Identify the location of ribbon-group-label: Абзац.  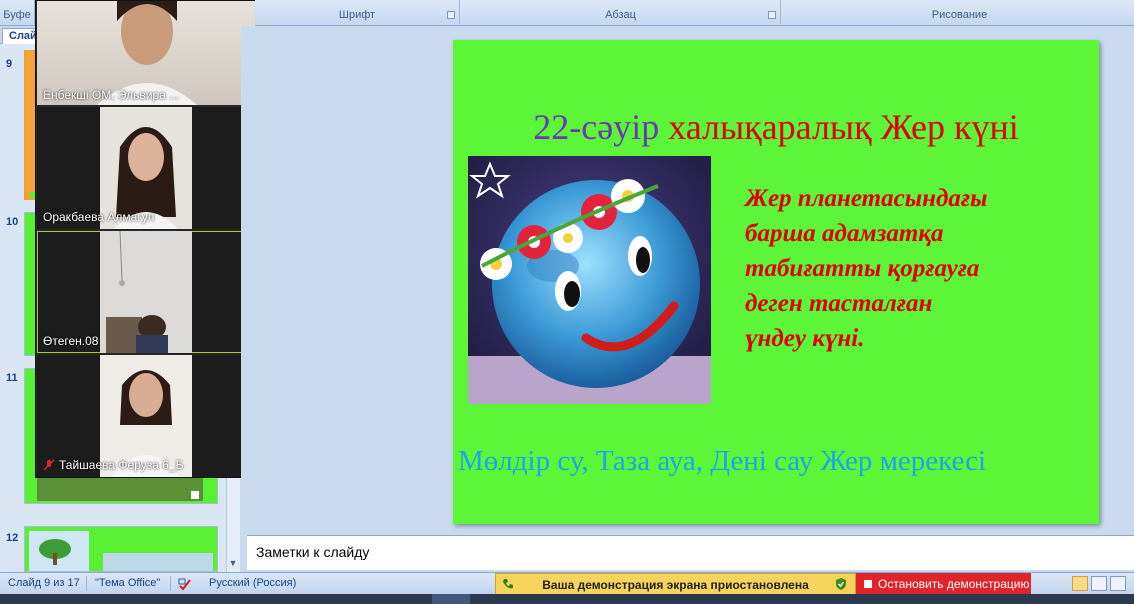
(620, 15).